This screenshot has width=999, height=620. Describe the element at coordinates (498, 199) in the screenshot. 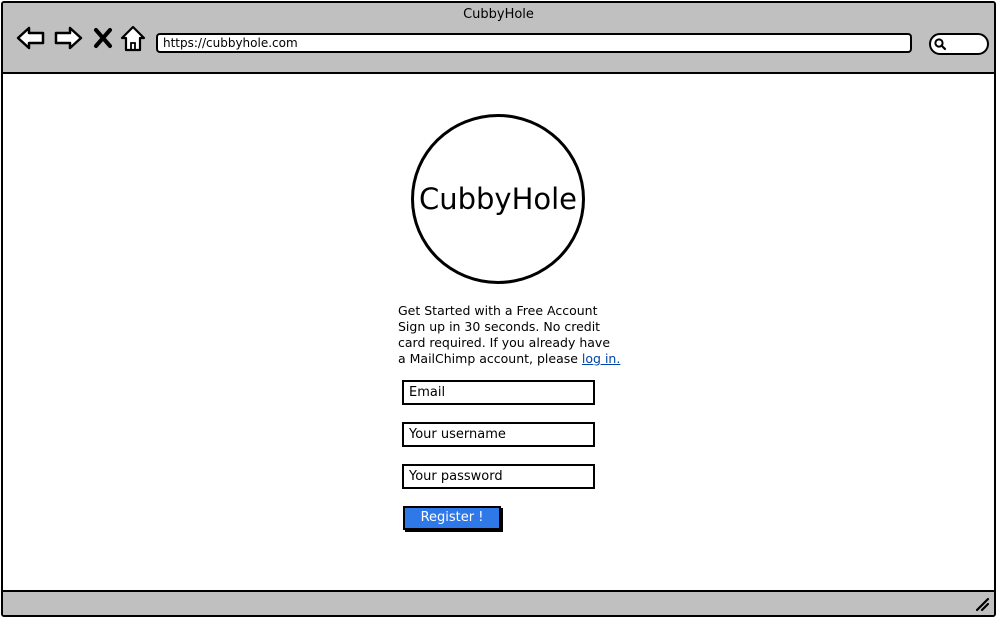

I see `cubbyhole-logo: CubbyHole` at that location.